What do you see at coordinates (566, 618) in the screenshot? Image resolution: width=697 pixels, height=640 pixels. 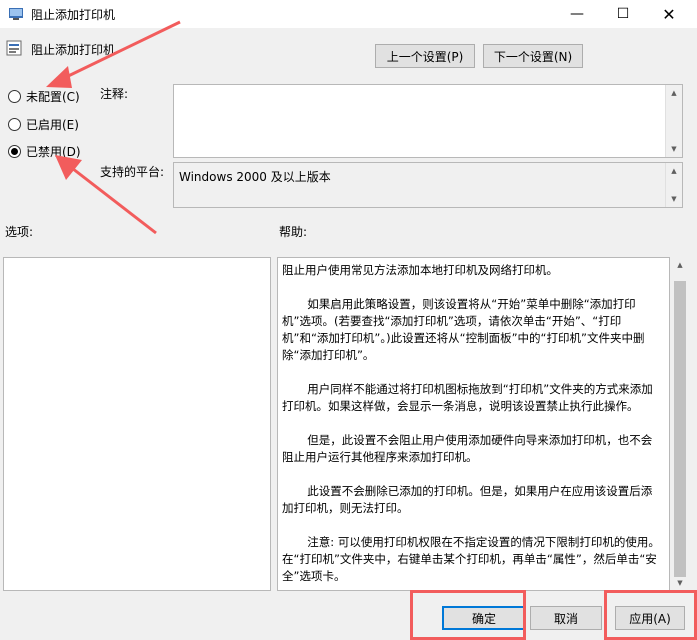 I see `cancel-button: 取消` at bounding box center [566, 618].